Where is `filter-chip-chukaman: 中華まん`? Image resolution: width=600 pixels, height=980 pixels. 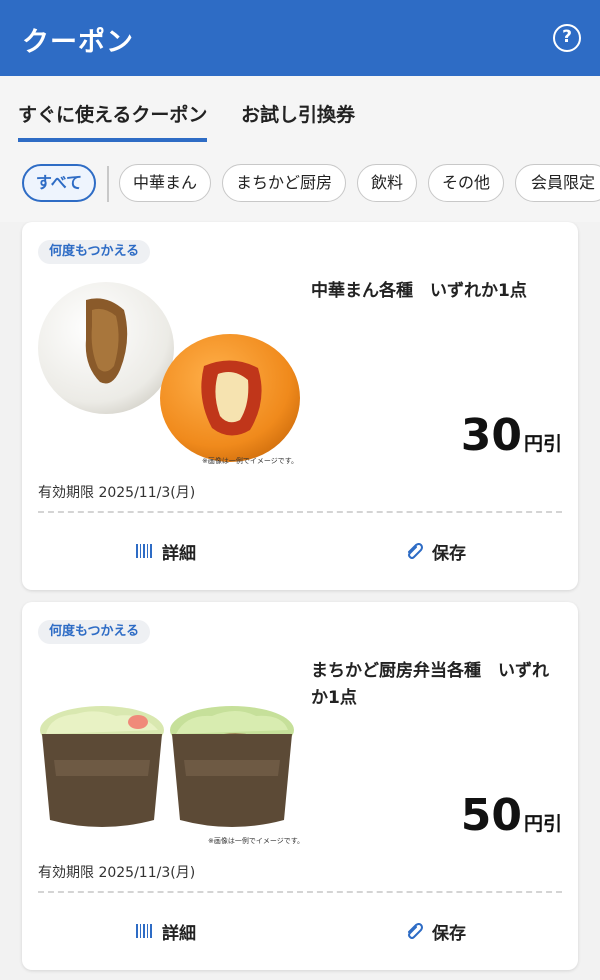
filter-chip-chukaman: 中華まん is located at coordinates (165, 183).